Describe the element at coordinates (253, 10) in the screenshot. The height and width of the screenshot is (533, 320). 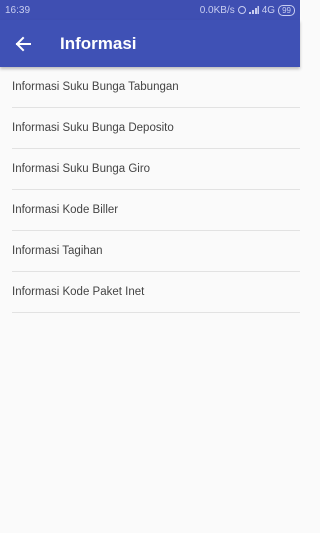
I see `signal-icon` at that location.